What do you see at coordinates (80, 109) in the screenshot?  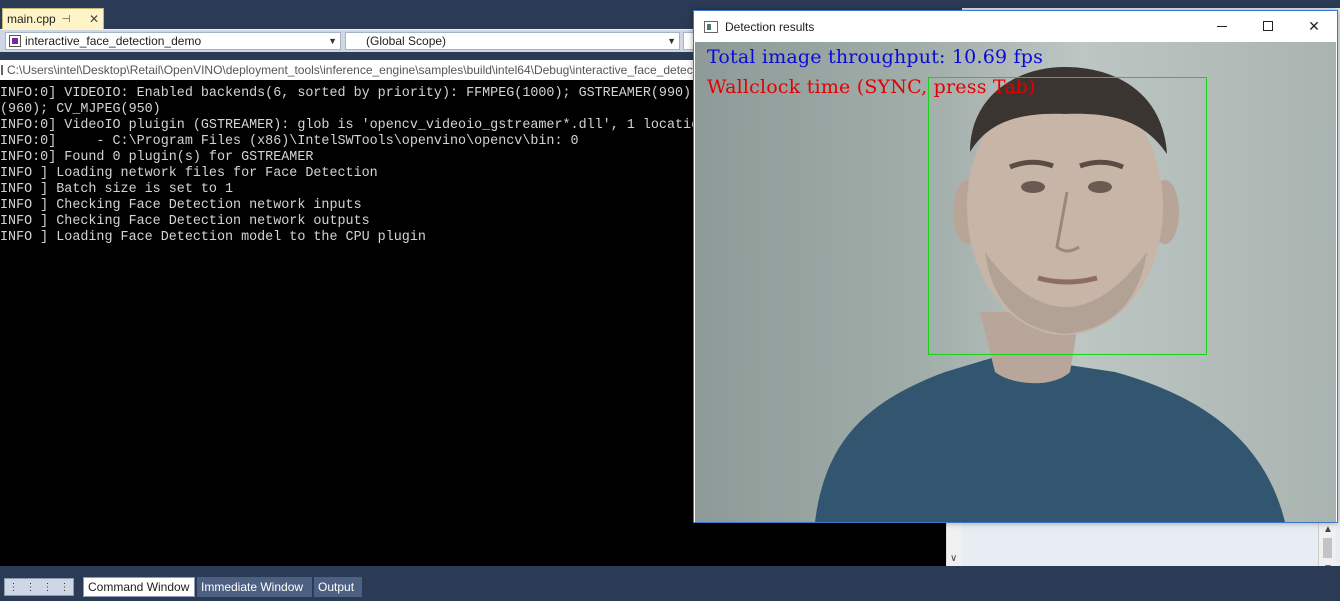 I see `console-line: (960); CV_MJPEG(950)` at bounding box center [80, 109].